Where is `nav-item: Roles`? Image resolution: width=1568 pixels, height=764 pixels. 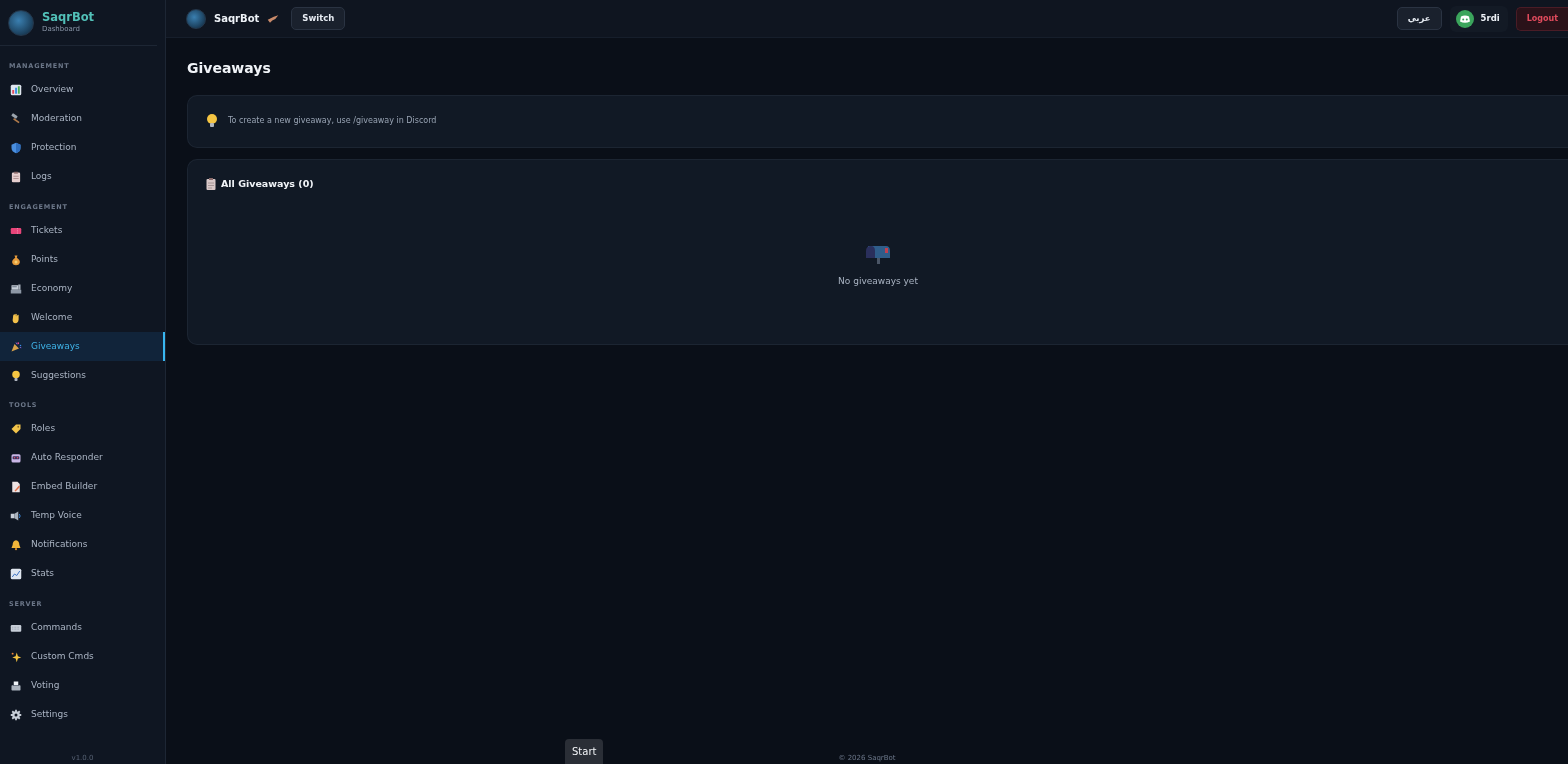
nav-item: Roles is located at coordinates (82, 429).